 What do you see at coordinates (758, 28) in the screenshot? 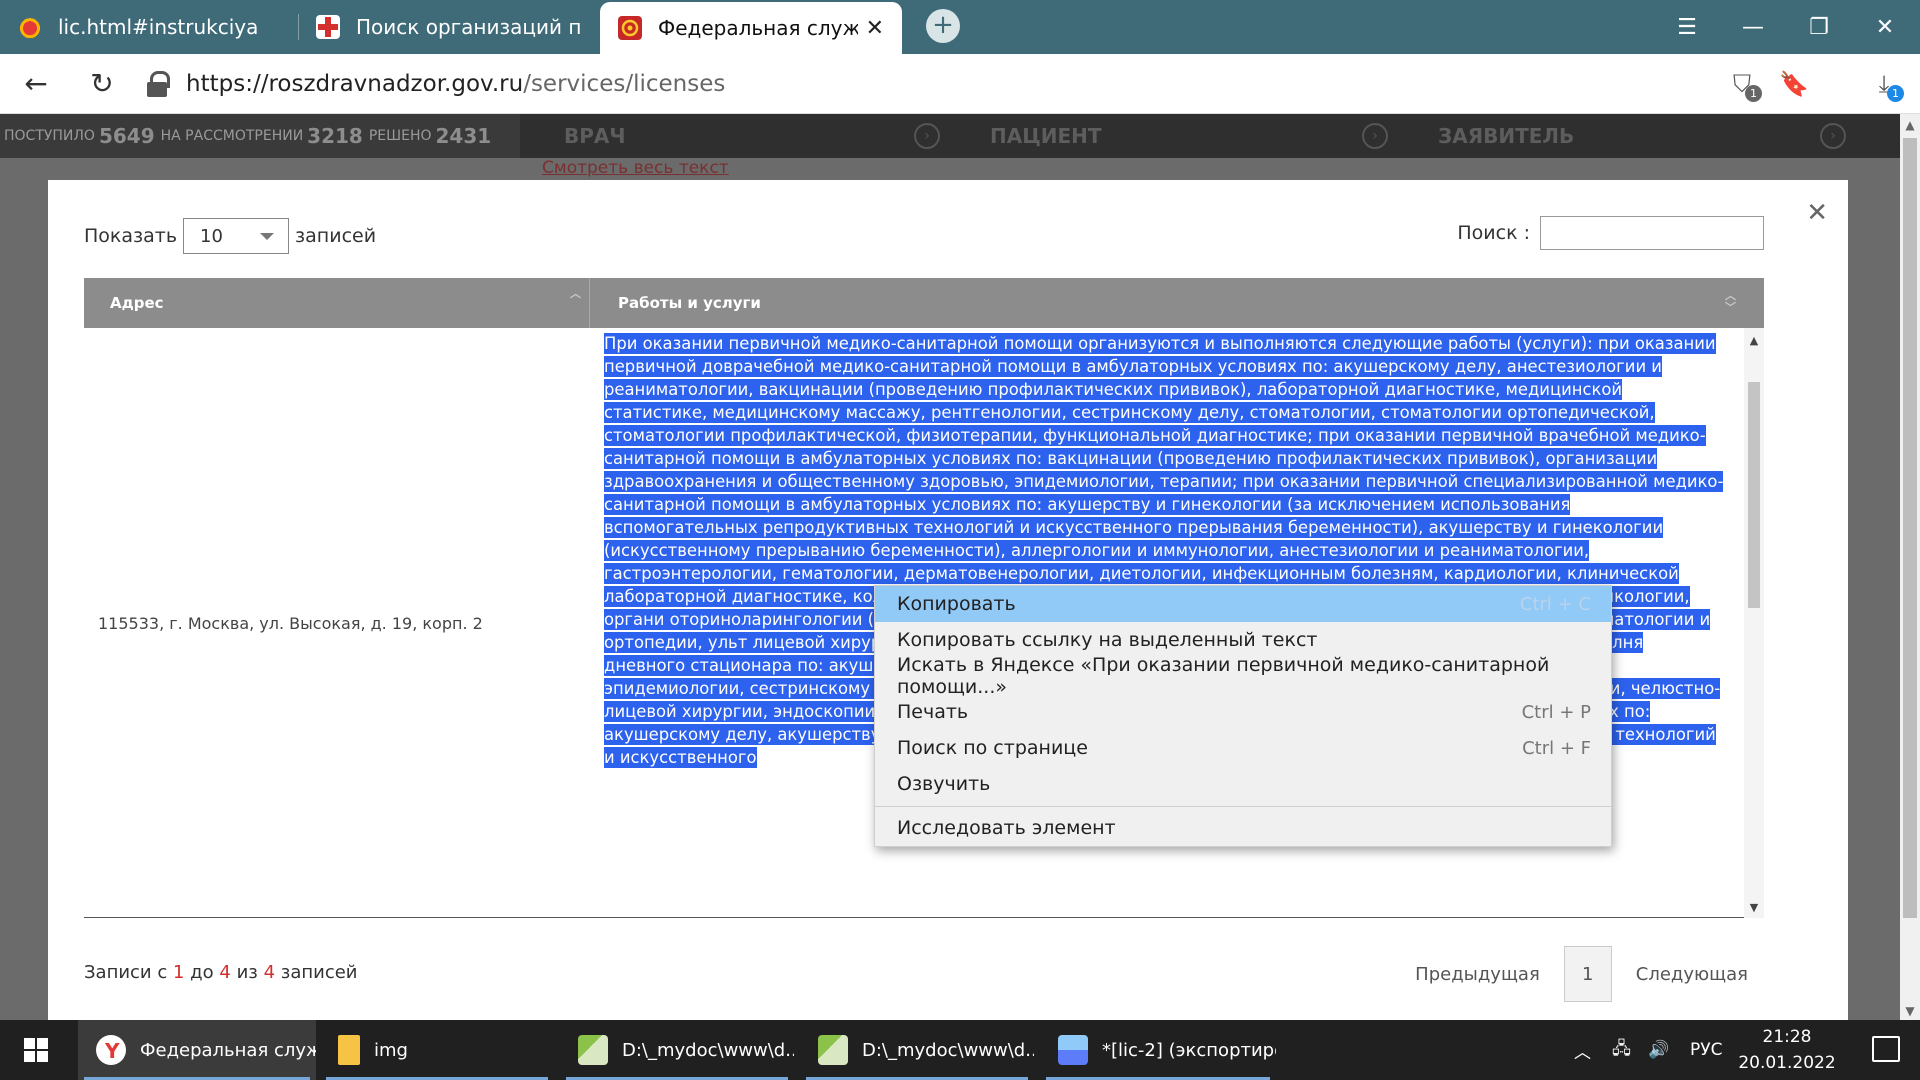
I see `tab-title: Федеральная служба п` at bounding box center [758, 28].